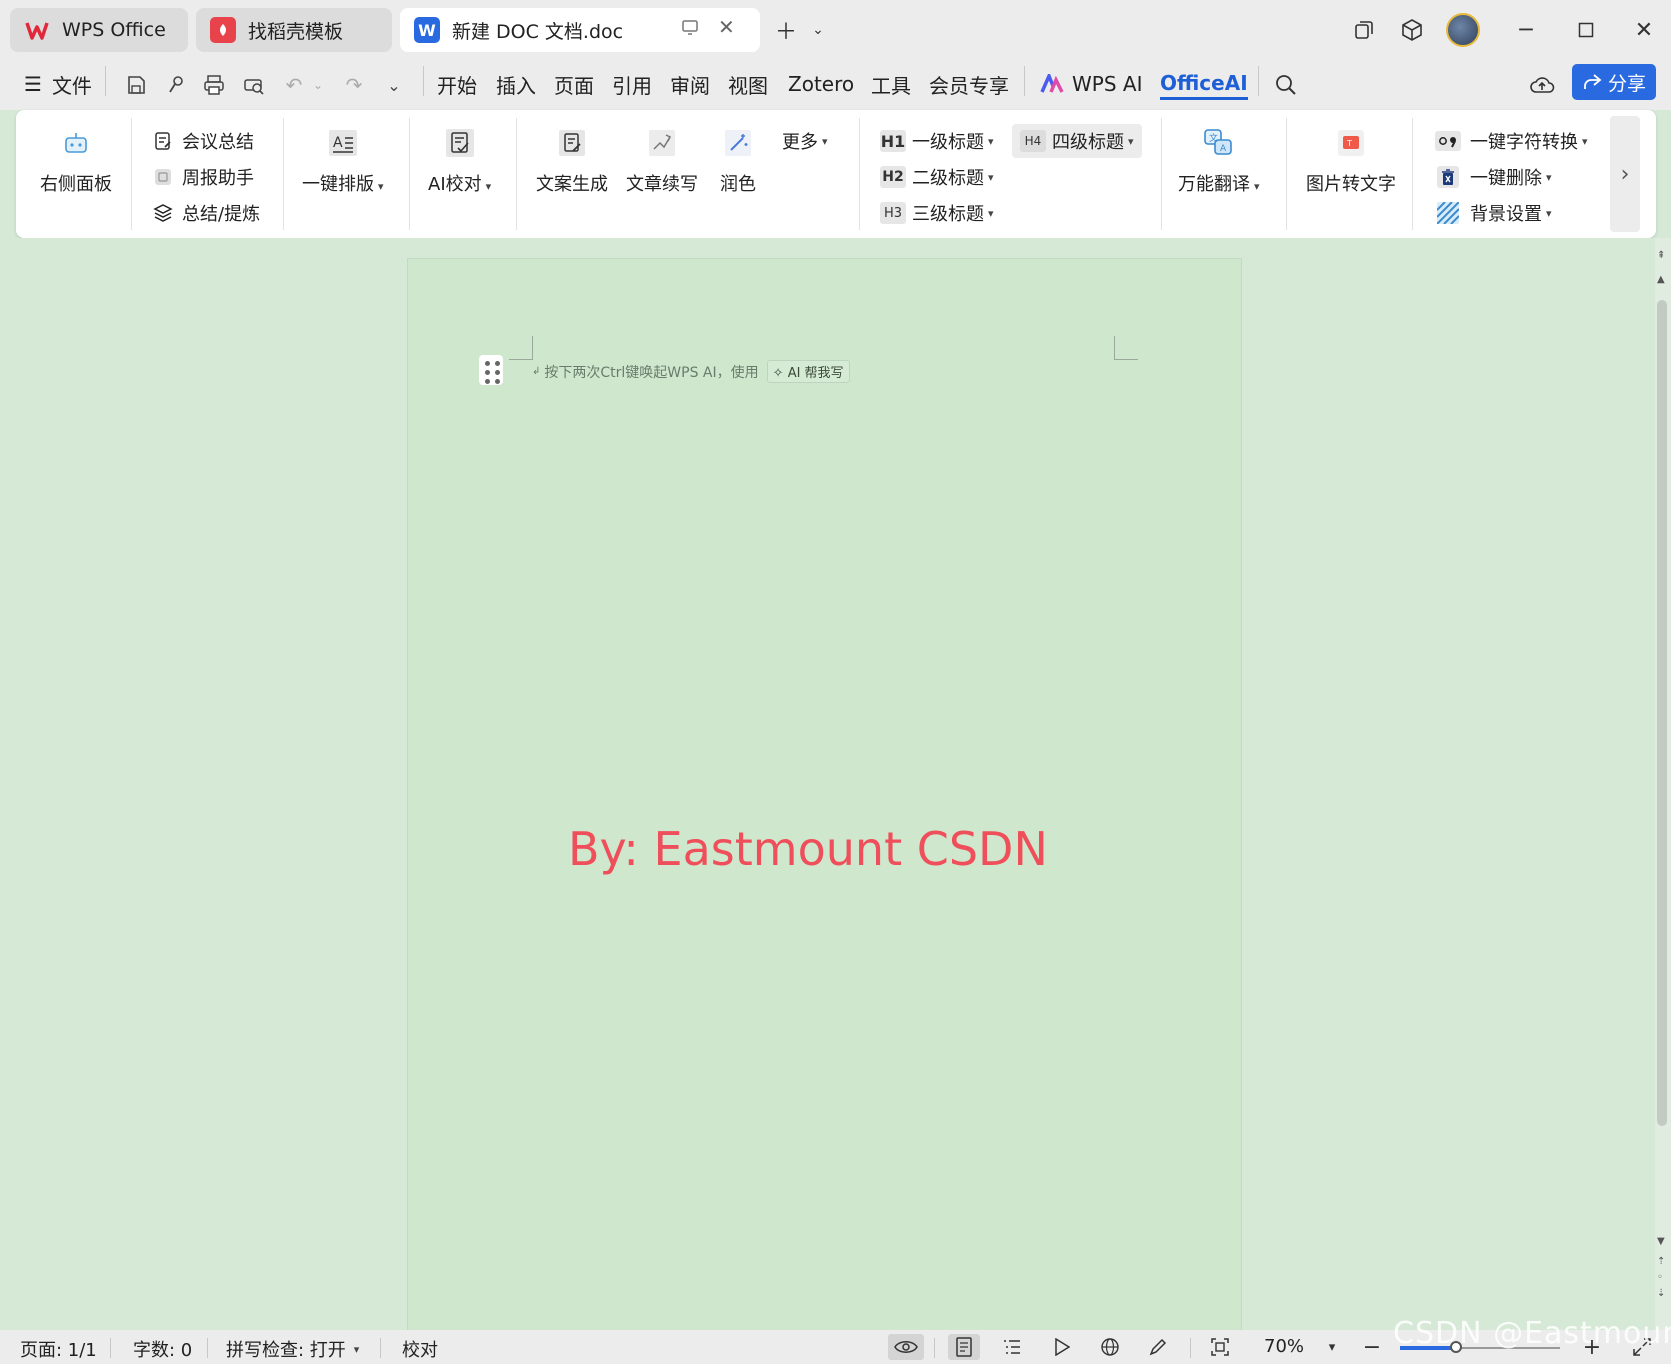  I want to click on menu-page: 页面, so click(574, 84).